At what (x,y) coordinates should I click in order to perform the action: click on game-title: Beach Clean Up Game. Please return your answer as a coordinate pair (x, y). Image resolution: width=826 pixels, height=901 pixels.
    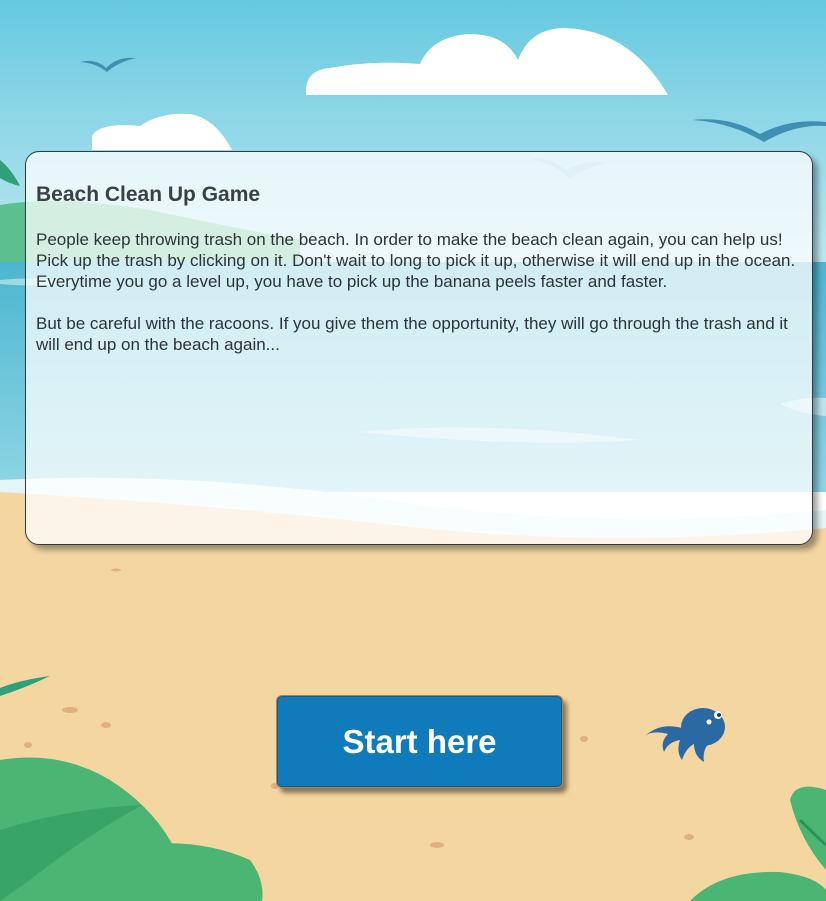
    Looking at the image, I should click on (148, 194).